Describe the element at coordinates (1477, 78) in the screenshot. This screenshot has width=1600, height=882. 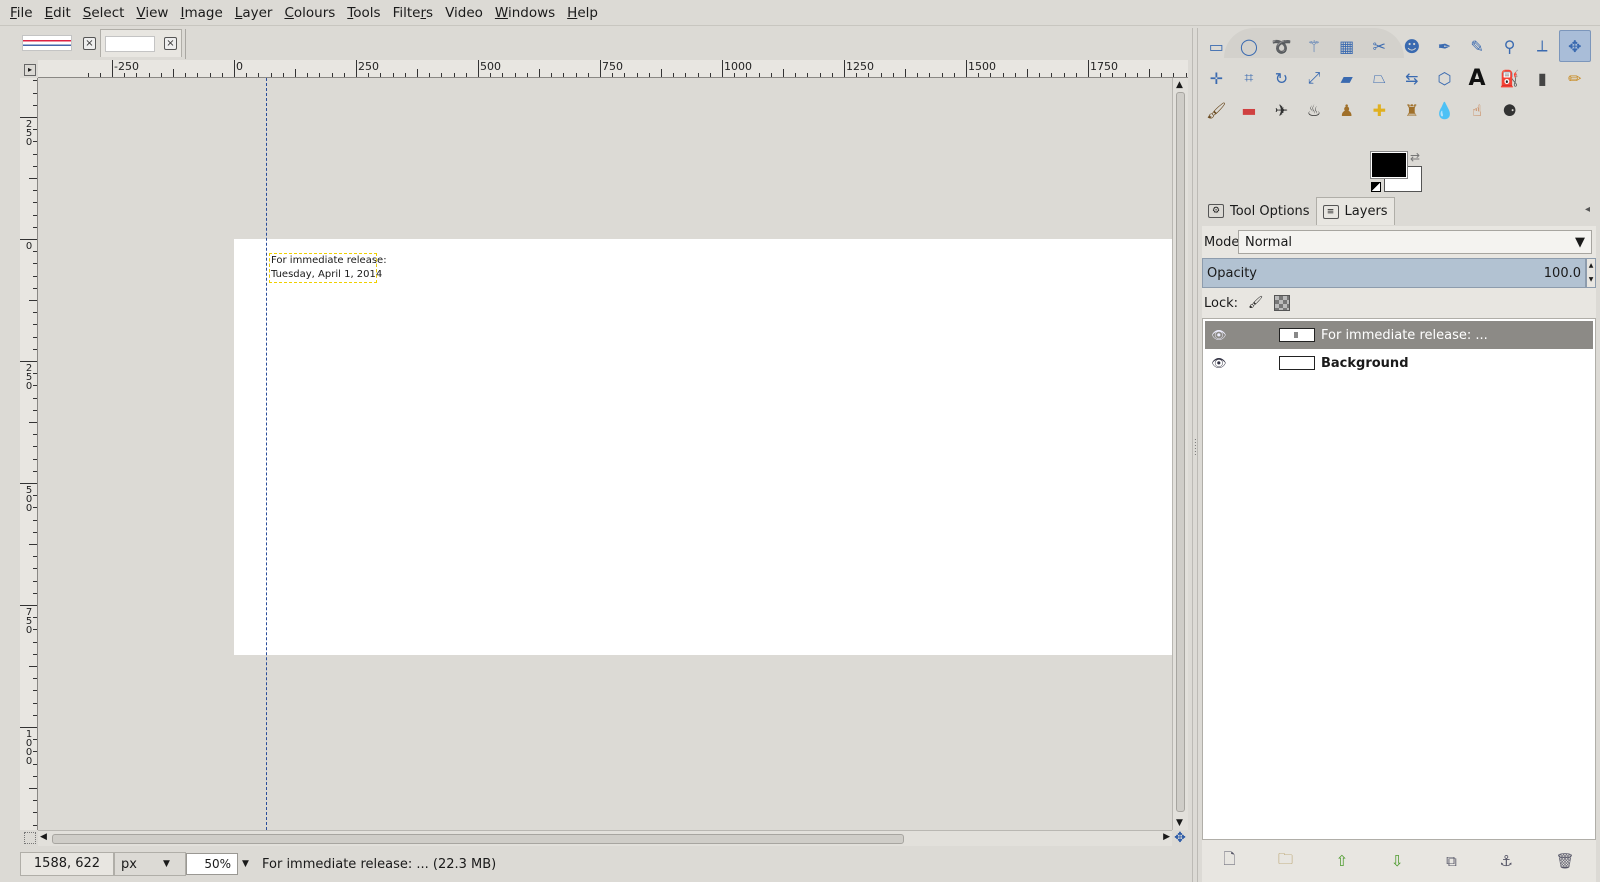
I see `text-icon: A` at that location.